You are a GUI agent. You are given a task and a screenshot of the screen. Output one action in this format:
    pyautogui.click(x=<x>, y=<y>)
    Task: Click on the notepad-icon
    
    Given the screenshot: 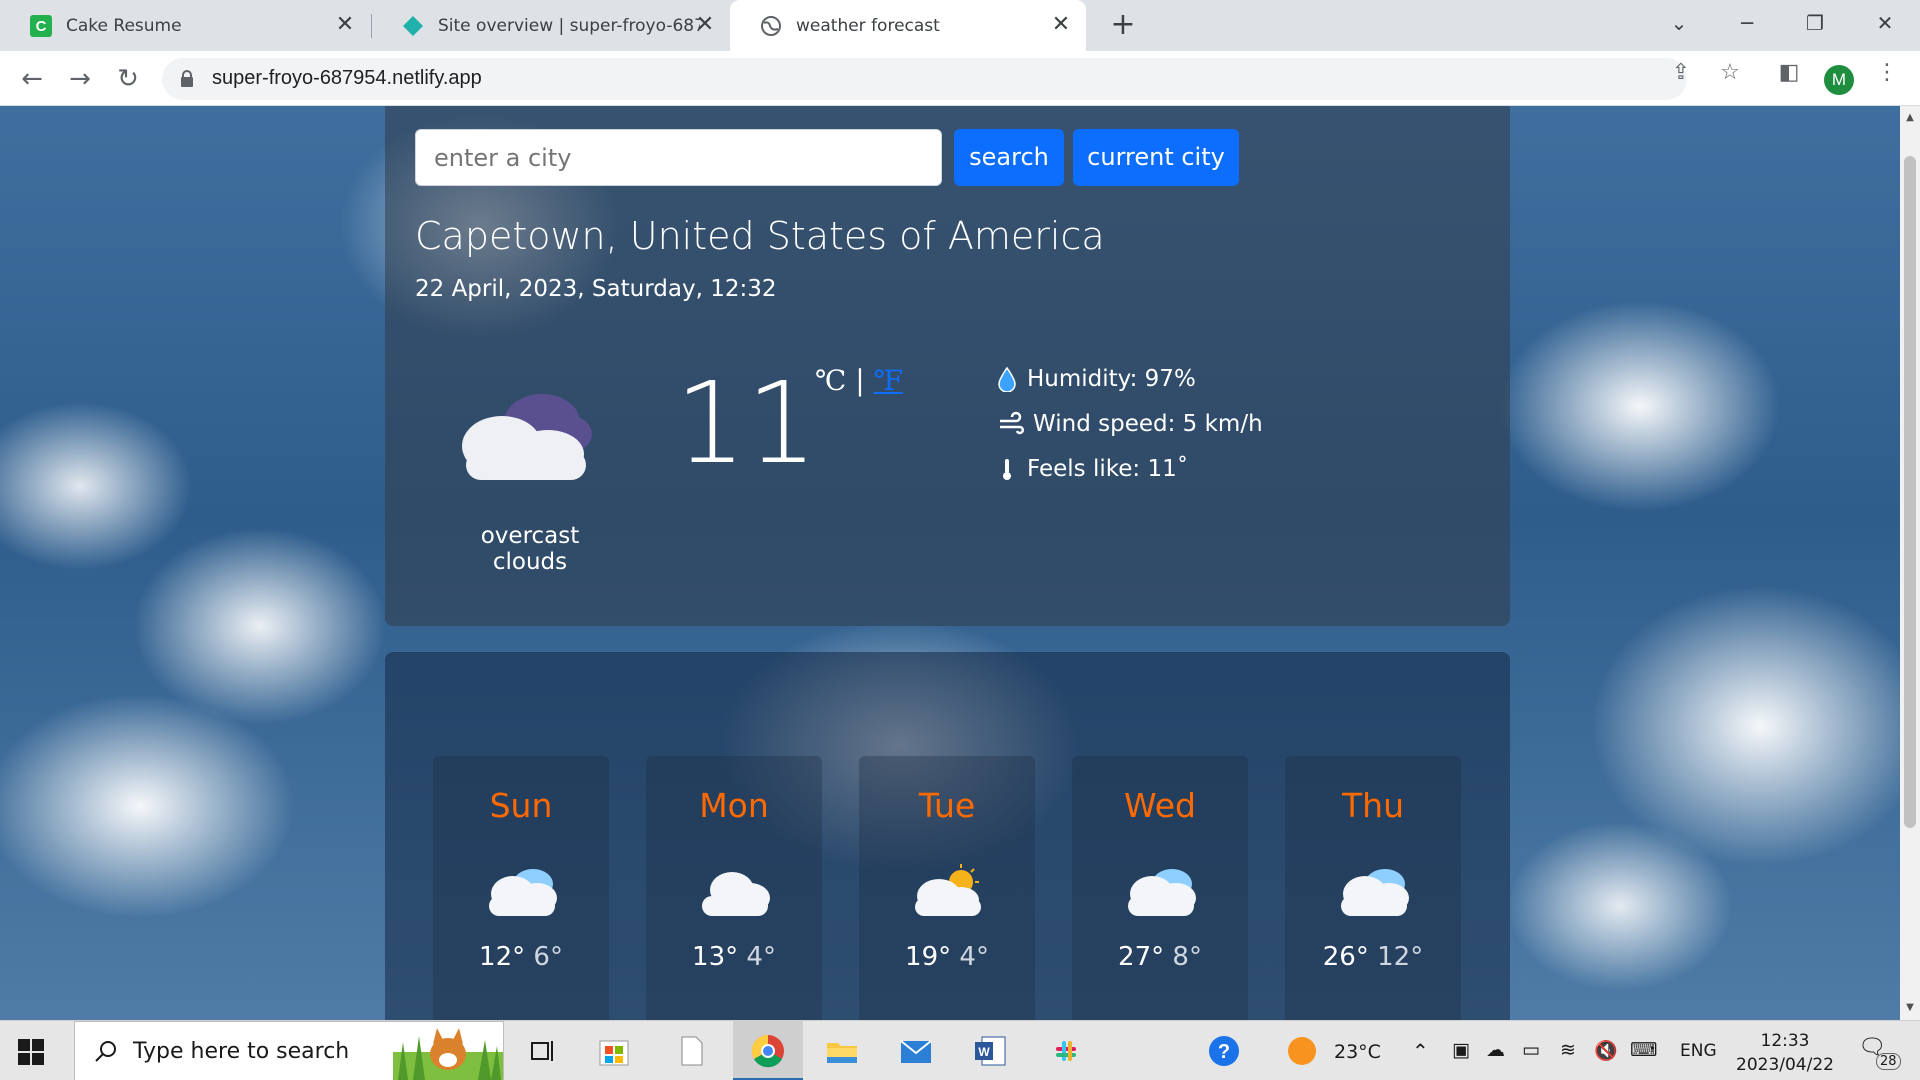 What is the action you would take?
    pyautogui.click(x=692, y=1051)
    